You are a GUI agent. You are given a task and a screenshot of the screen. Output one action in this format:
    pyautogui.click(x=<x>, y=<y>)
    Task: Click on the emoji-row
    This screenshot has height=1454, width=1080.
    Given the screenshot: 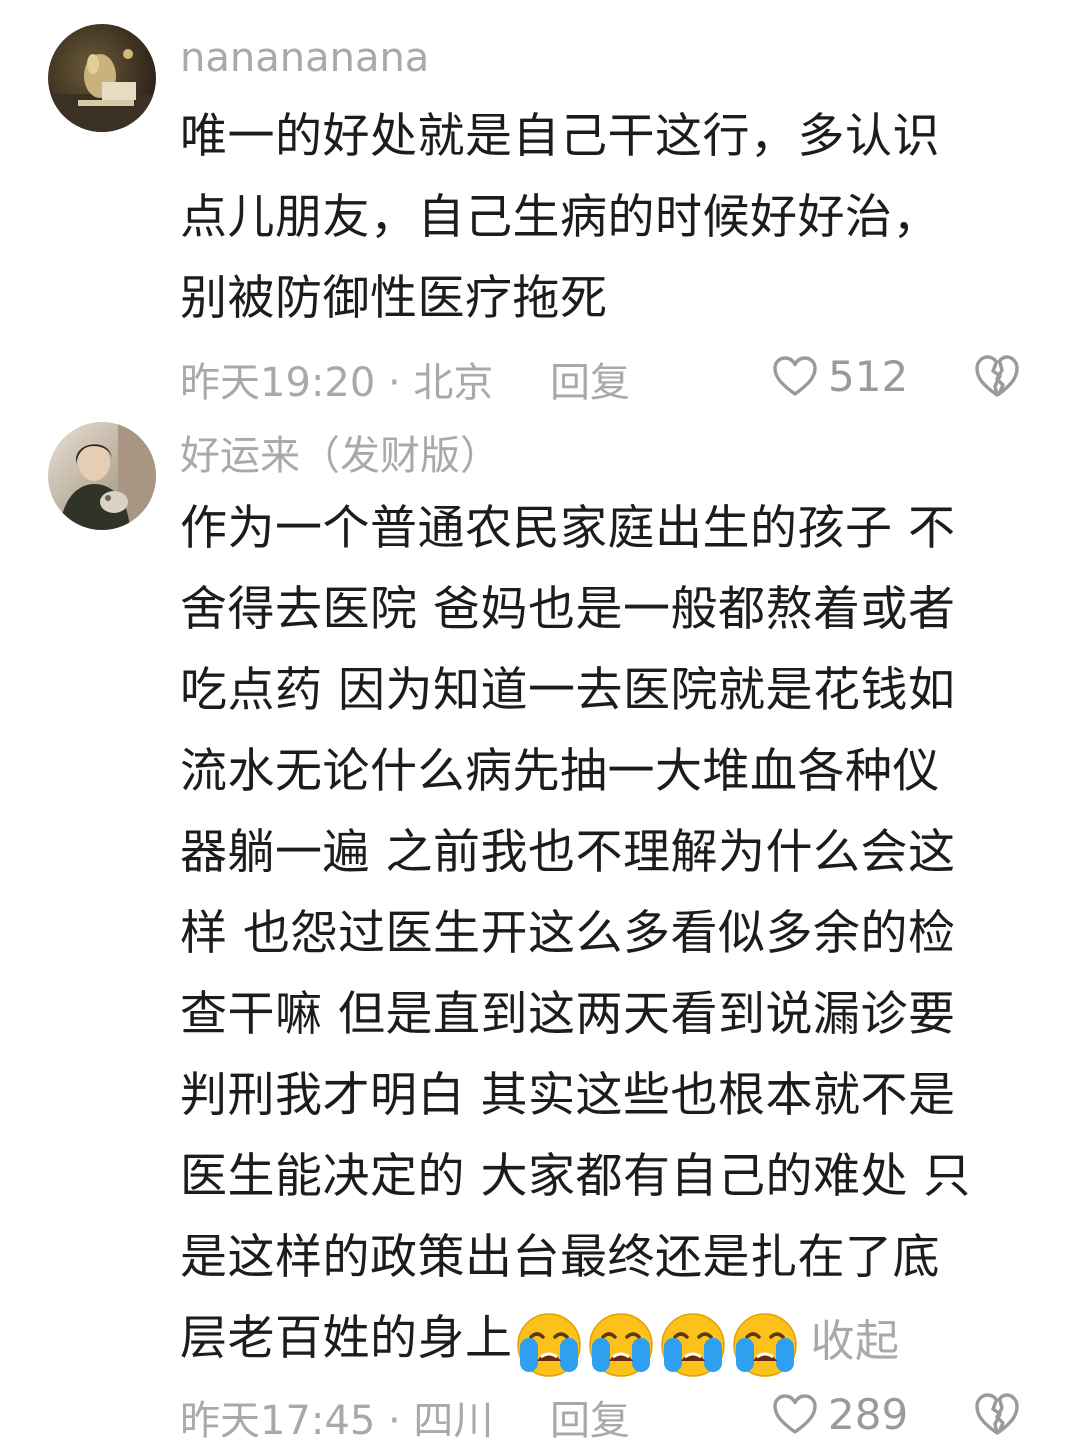 What is the action you would take?
    pyautogui.click(x=659, y=1341)
    